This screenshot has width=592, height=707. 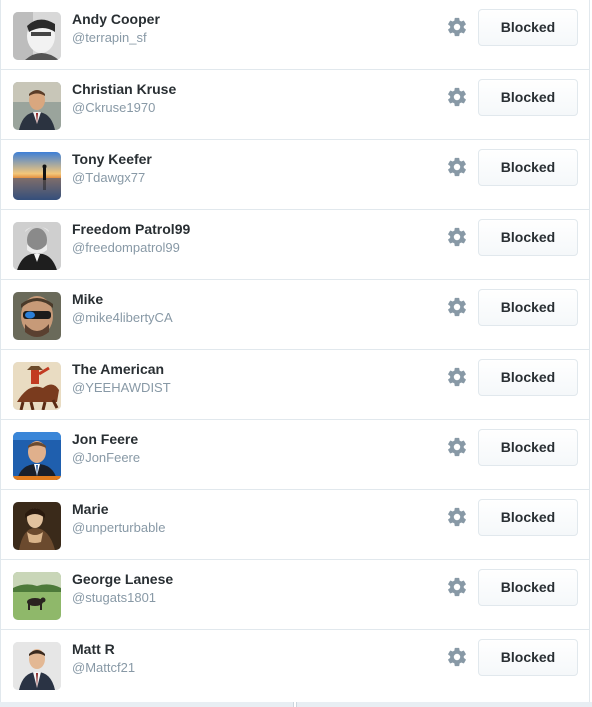 I want to click on account-name: Marie, so click(x=90, y=509).